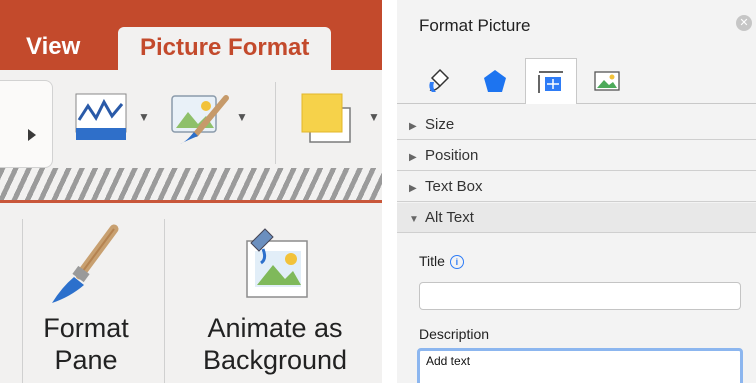 The width and height of the screenshot is (756, 383). What do you see at coordinates (144, 117) in the screenshot?
I see `corrections-dropdown-icon: ▼` at bounding box center [144, 117].